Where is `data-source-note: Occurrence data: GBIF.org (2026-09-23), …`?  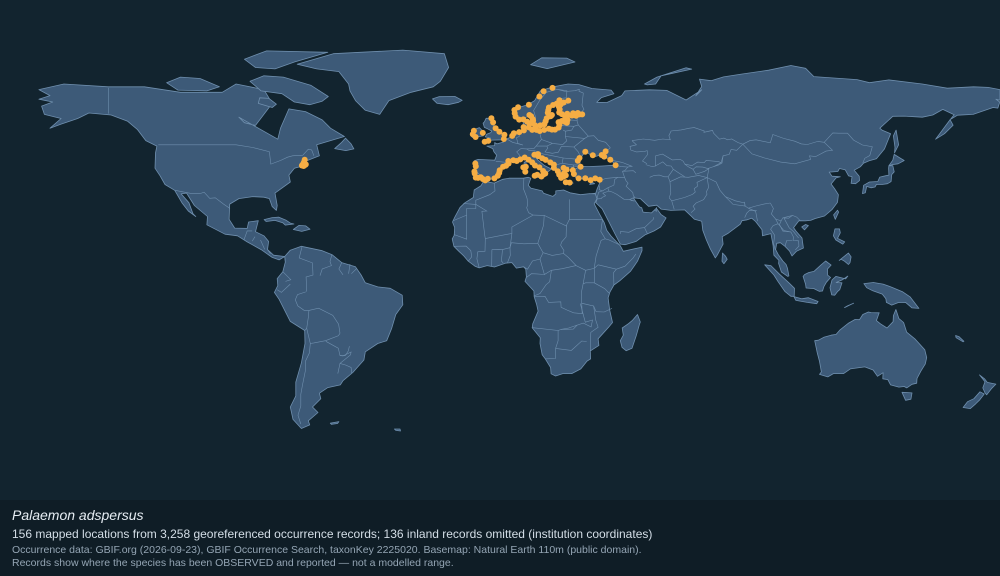 data-source-note: Occurrence data: GBIF.org (2026-09-23), … is located at coordinates (327, 550).